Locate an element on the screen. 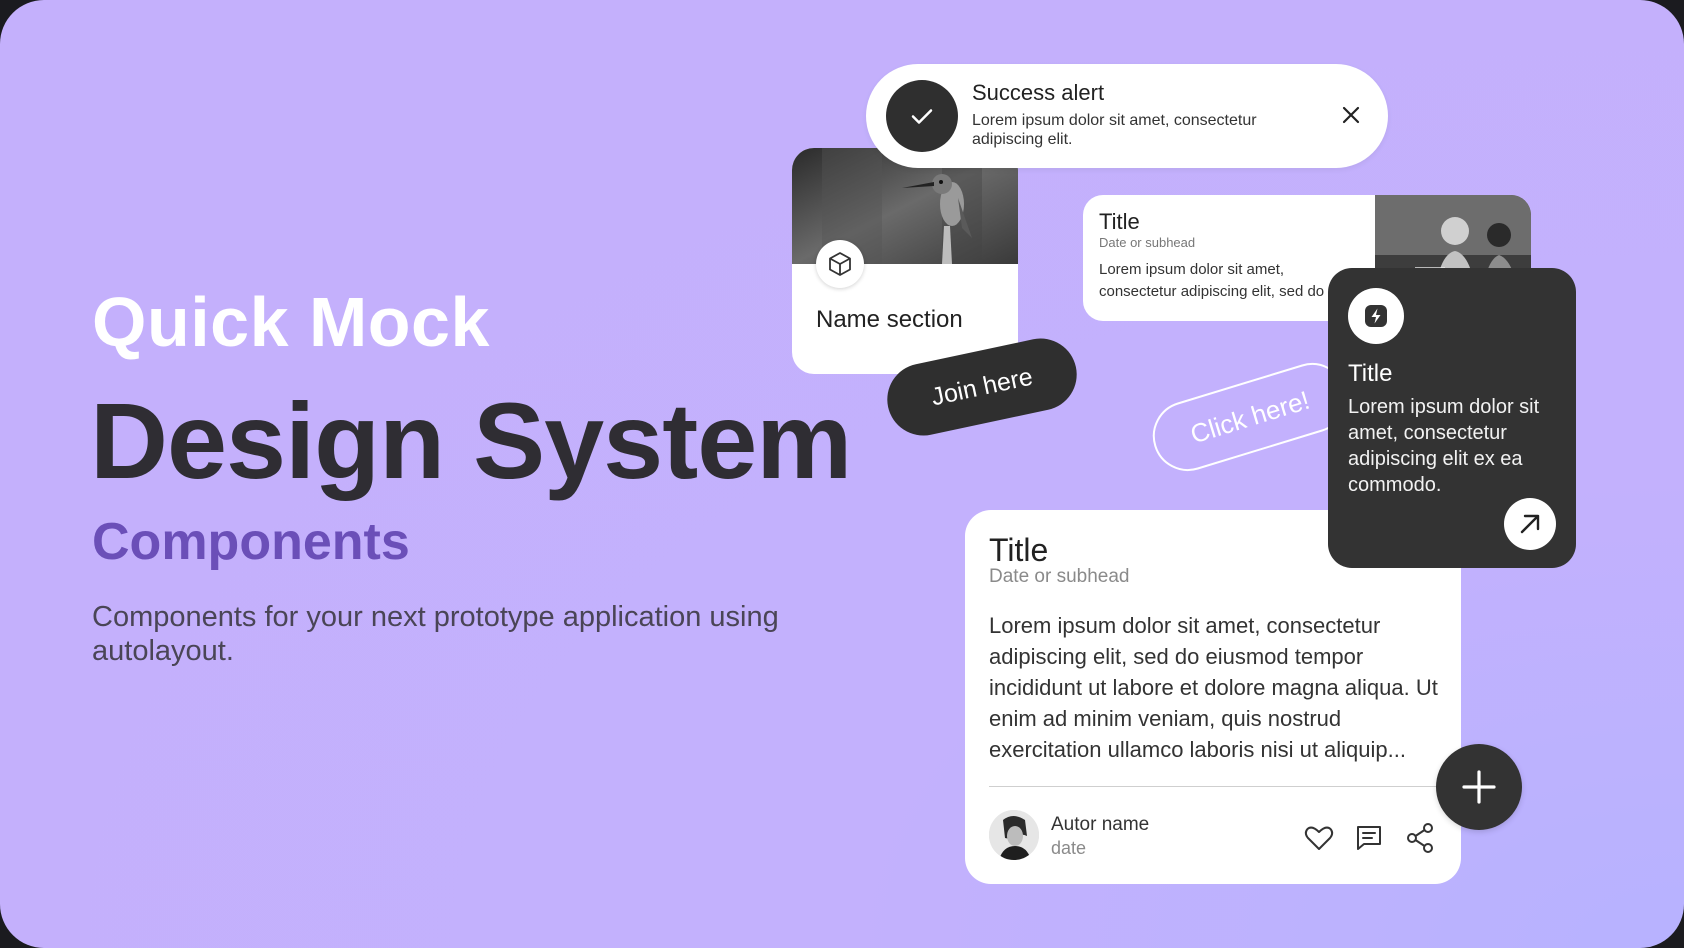 The image size is (1684, 948). bolt-icon-badge is located at coordinates (1376, 316).